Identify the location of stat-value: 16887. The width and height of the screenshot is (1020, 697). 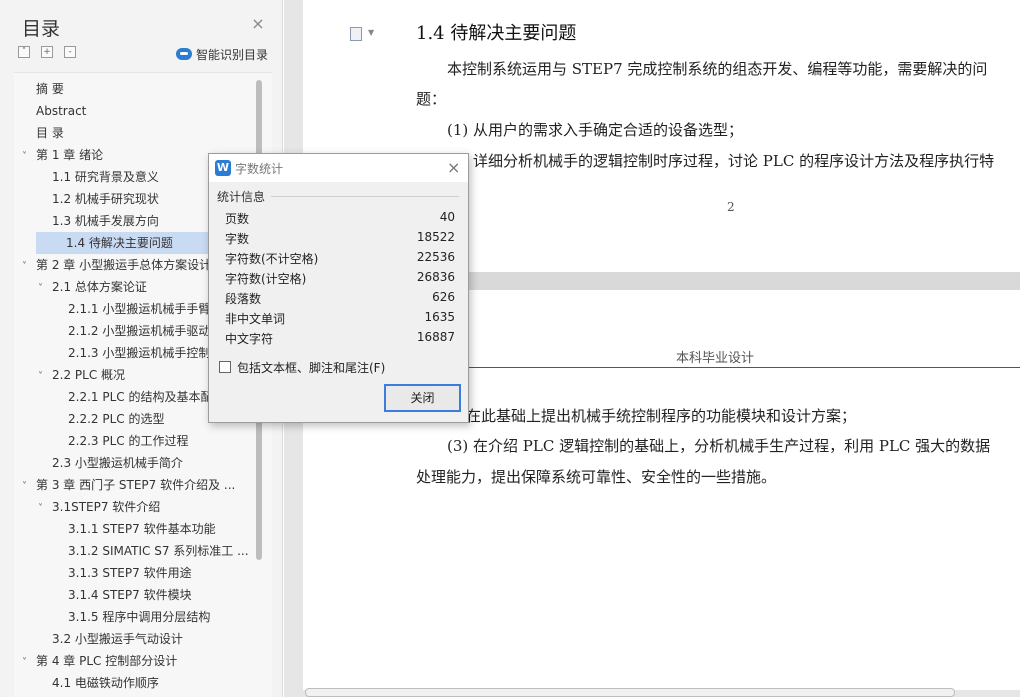
(435, 337).